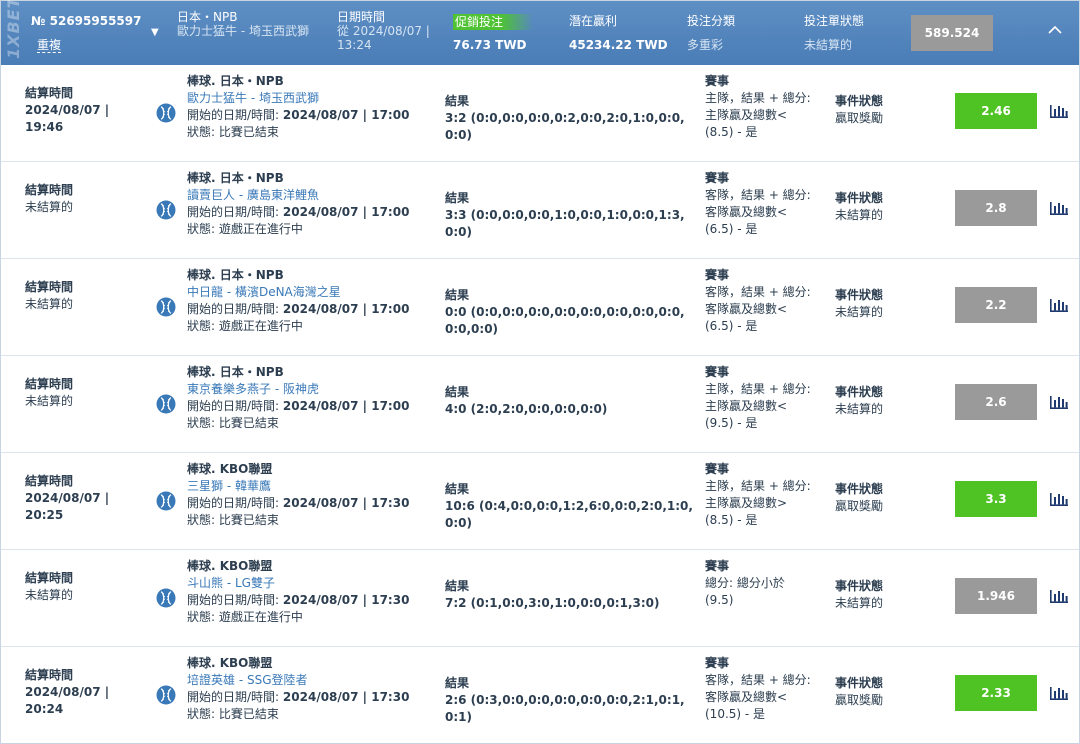  Describe the element at coordinates (705, 45) in the screenshot. I see `bet-type-value: 多重彩` at that location.